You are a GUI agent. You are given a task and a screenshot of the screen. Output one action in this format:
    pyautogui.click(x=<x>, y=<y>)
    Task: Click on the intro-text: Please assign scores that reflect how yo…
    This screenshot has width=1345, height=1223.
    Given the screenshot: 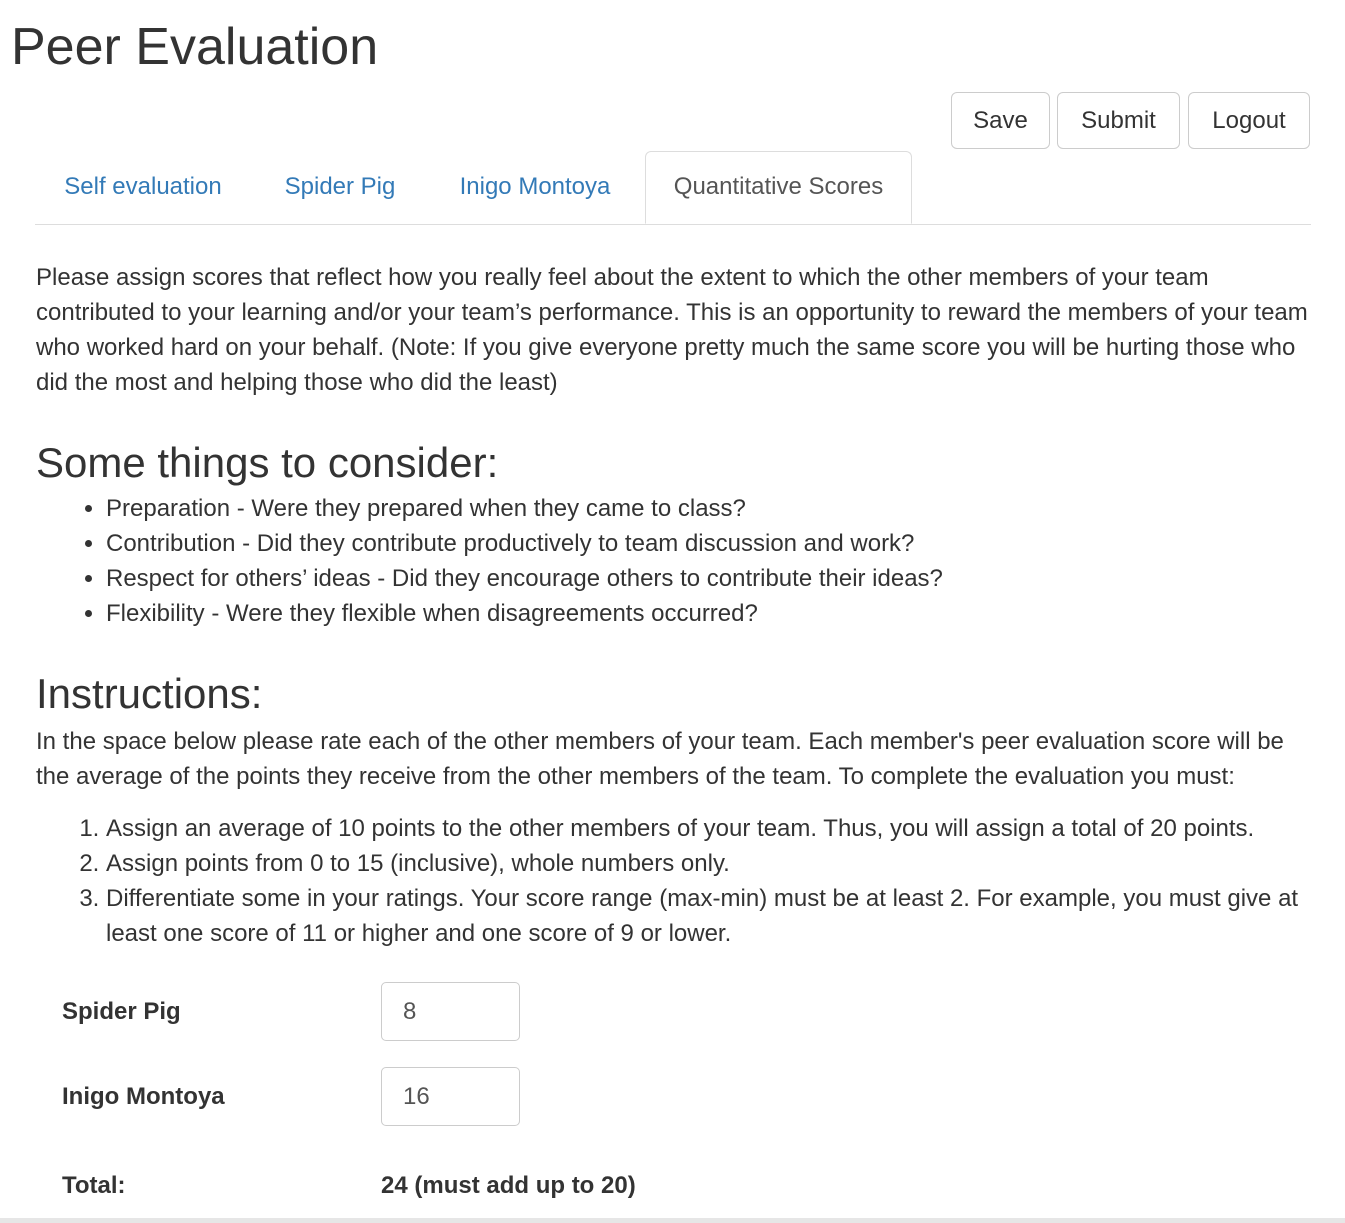 What is the action you would take?
    pyautogui.click(x=672, y=330)
    